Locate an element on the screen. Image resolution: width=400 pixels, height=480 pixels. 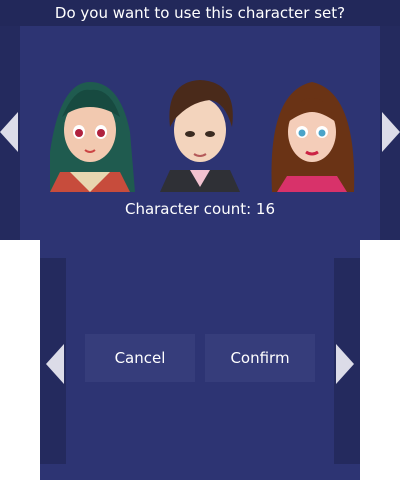
confirm-button: Confirm is located at coordinates (260, 358).